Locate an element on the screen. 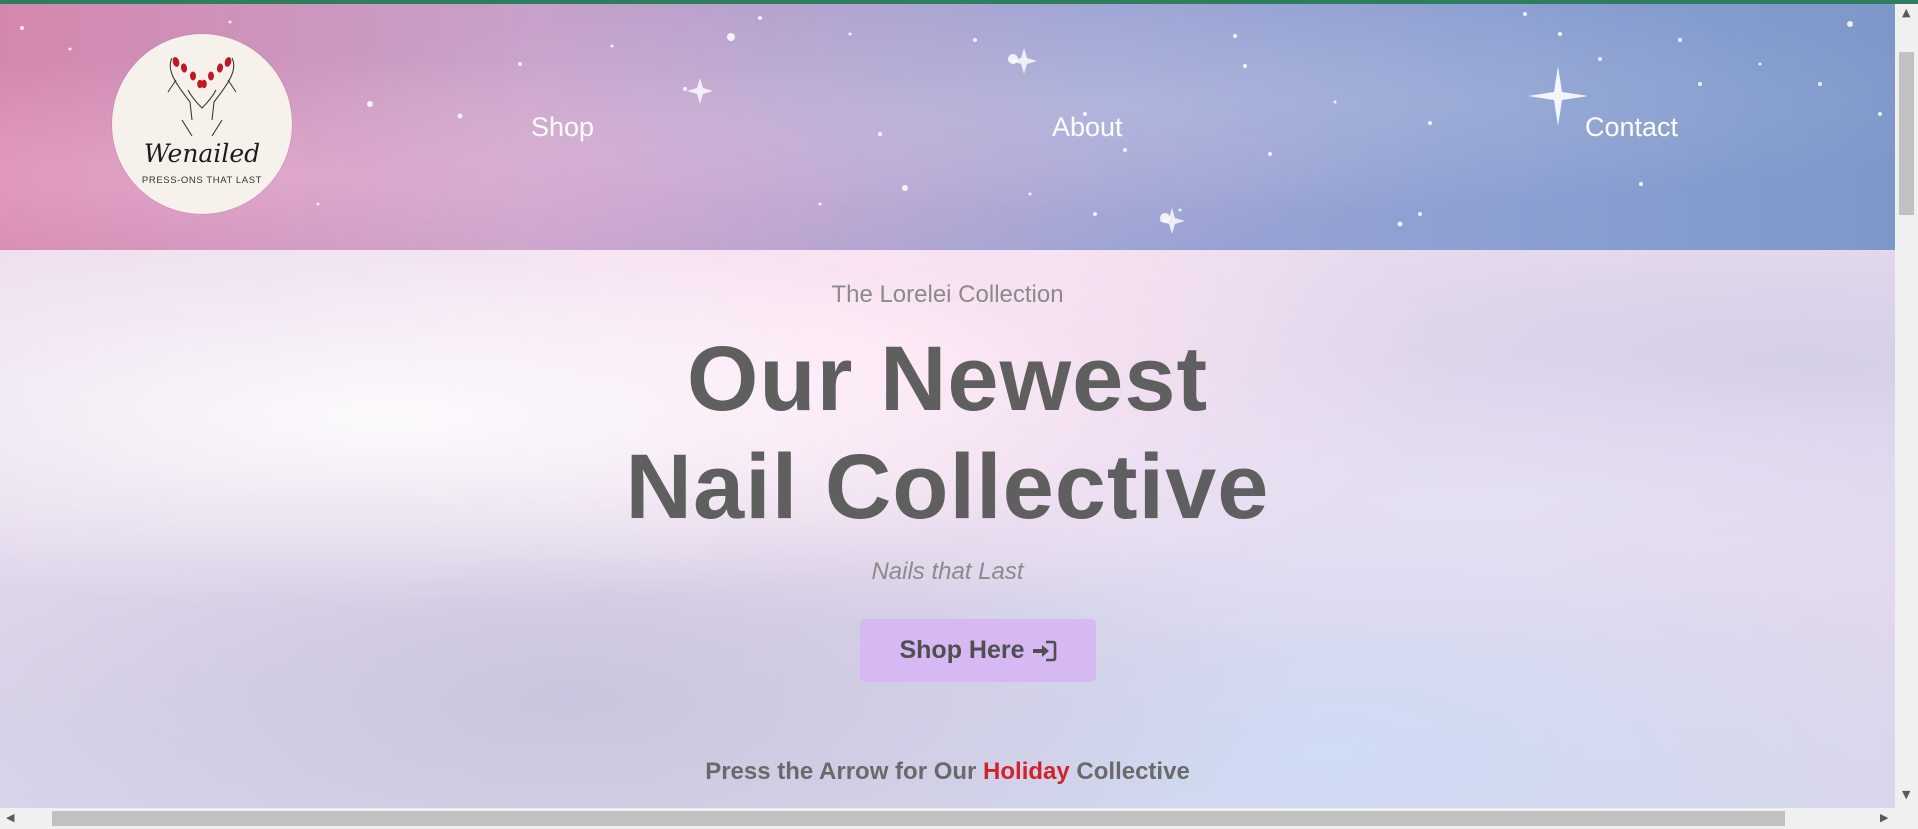  nav-contact-link: Contact is located at coordinates (1631, 127).